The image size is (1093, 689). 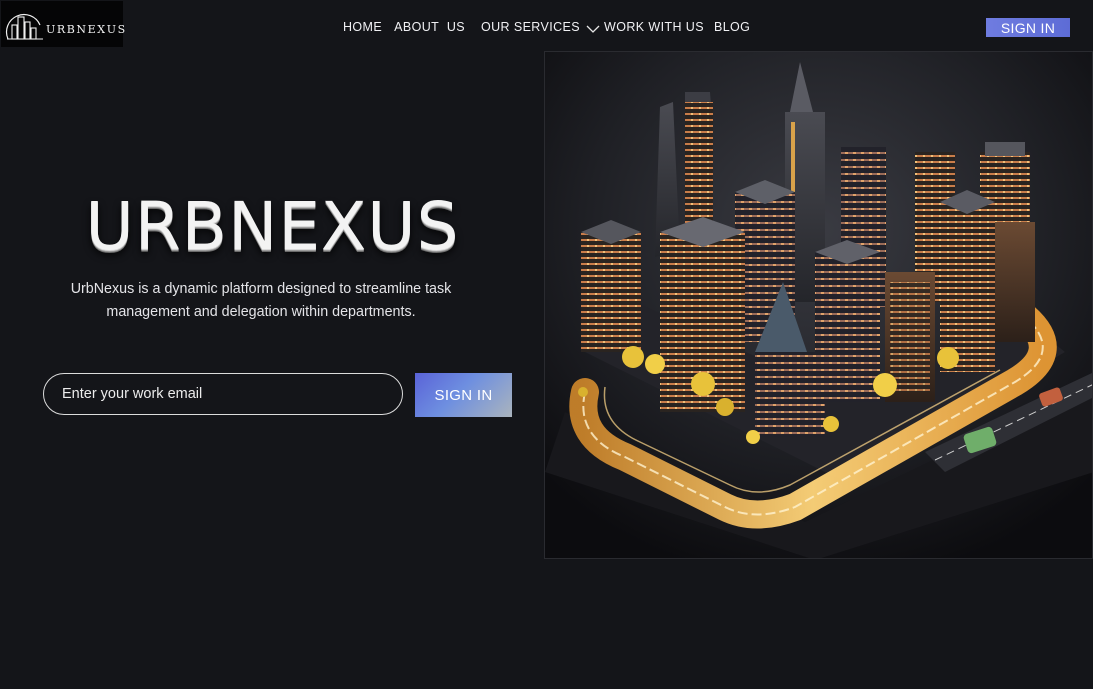 What do you see at coordinates (86, 29) in the screenshot?
I see `brand-name: URBNEXUS` at bounding box center [86, 29].